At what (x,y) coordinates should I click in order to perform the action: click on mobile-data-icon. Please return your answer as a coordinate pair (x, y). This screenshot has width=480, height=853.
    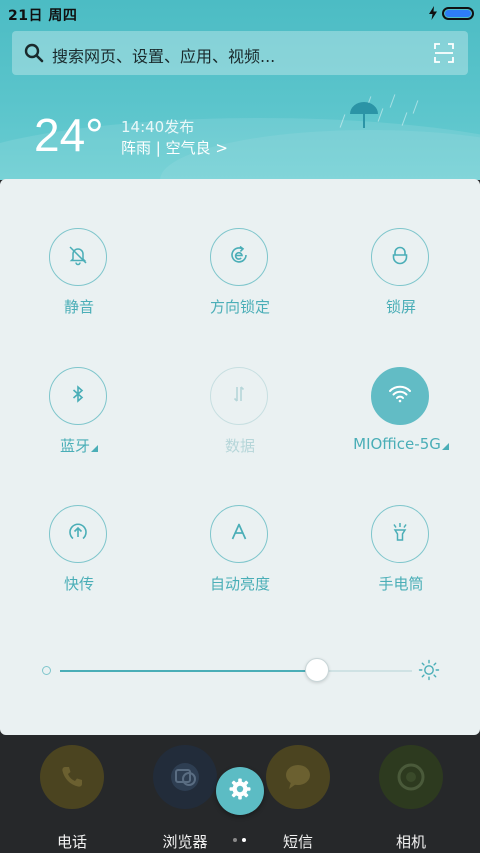
    Looking at the image, I should click on (239, 396).